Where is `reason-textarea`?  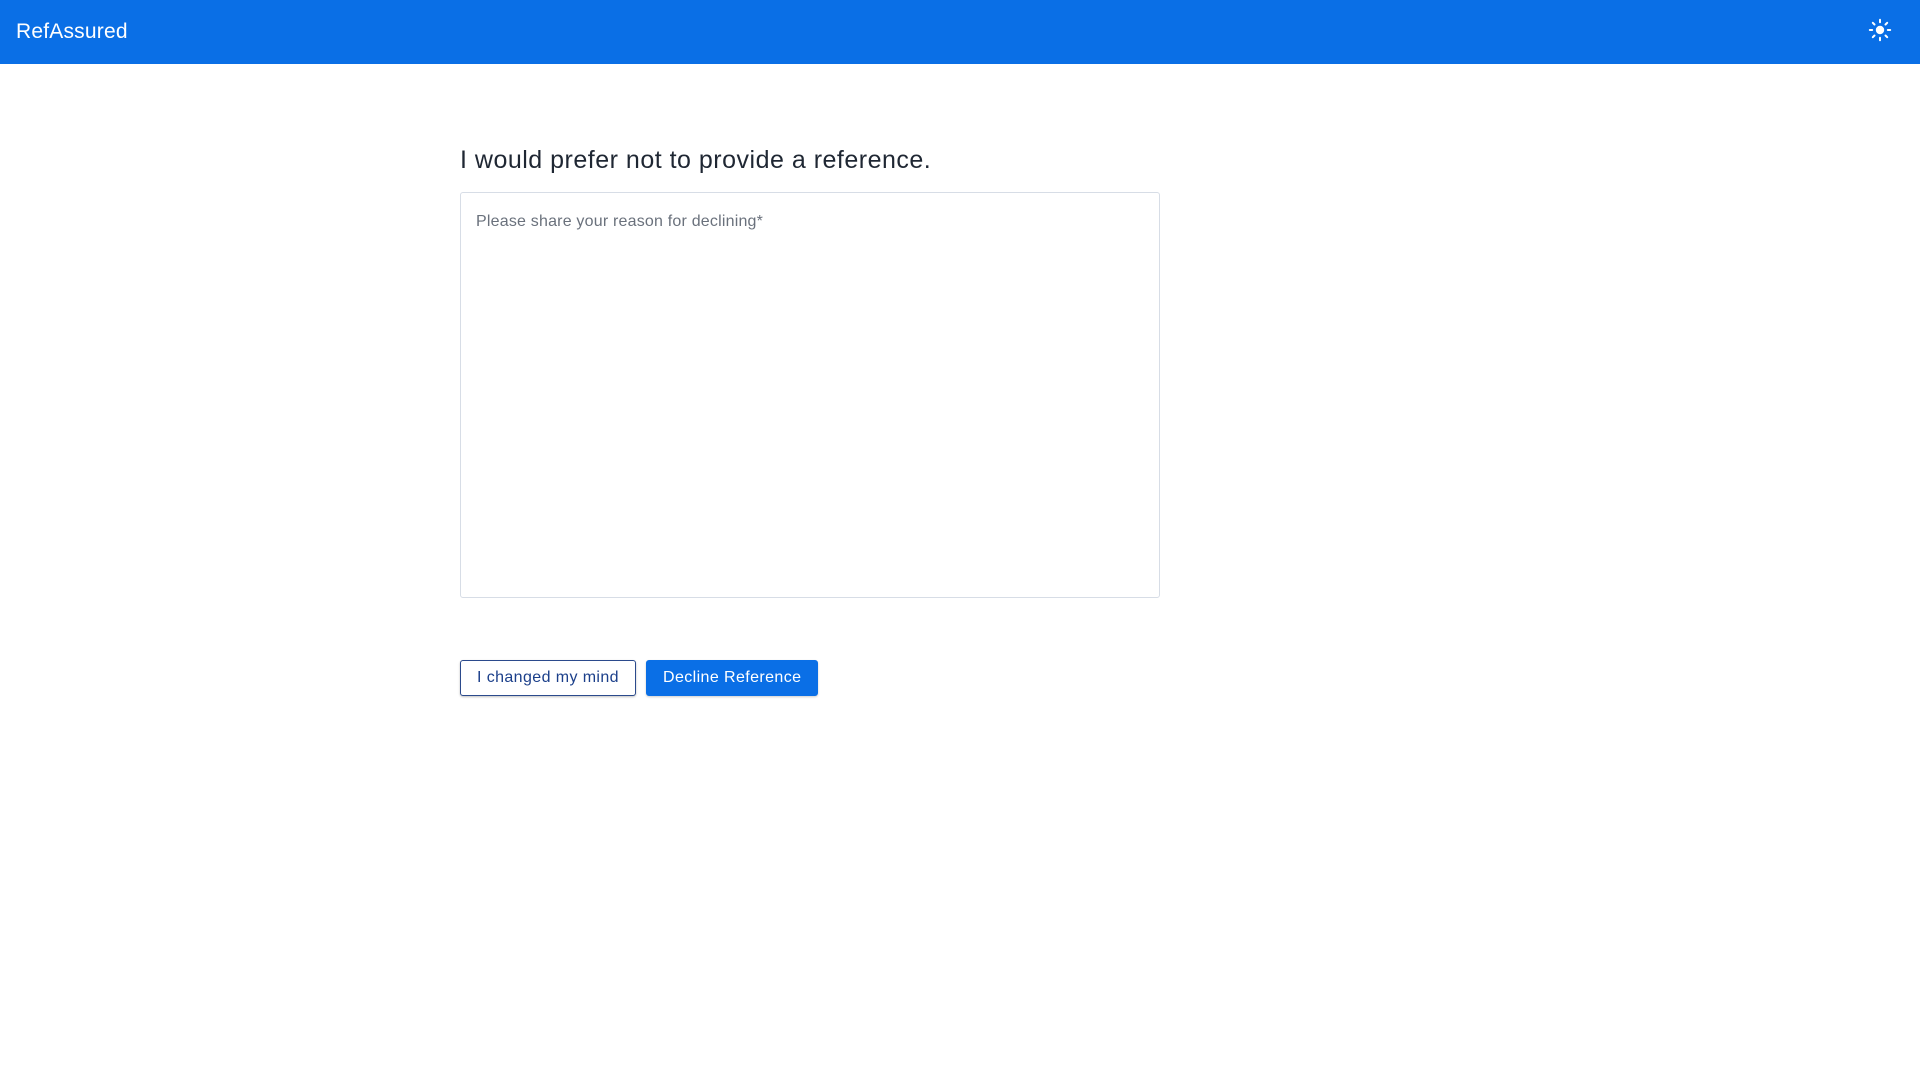
reason-textarea is located at coordinates (810, 395).